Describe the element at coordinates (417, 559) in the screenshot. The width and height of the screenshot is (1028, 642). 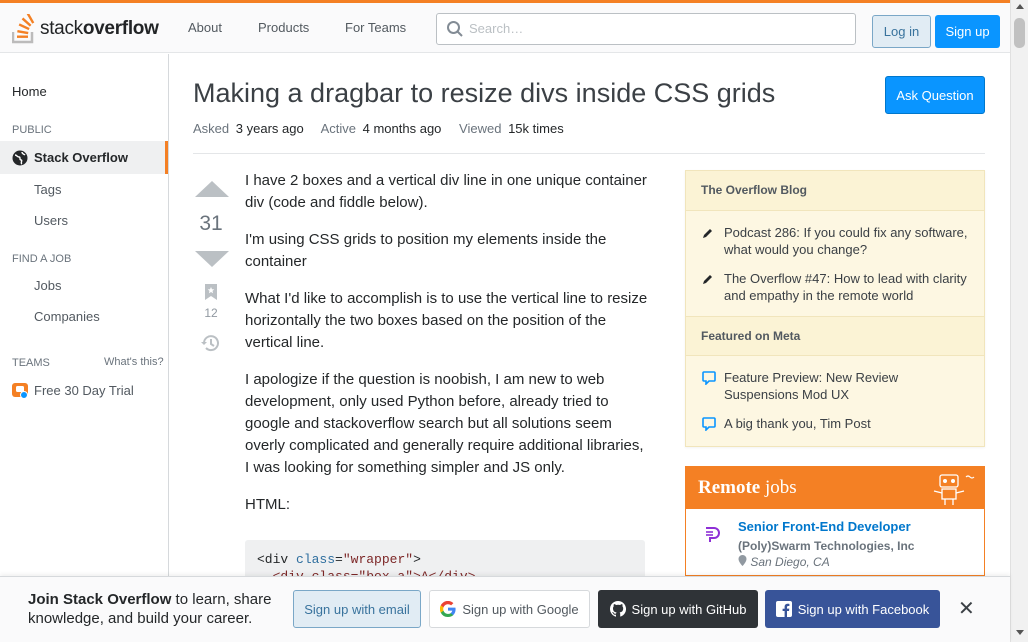
I see `code-token: >` at that location.